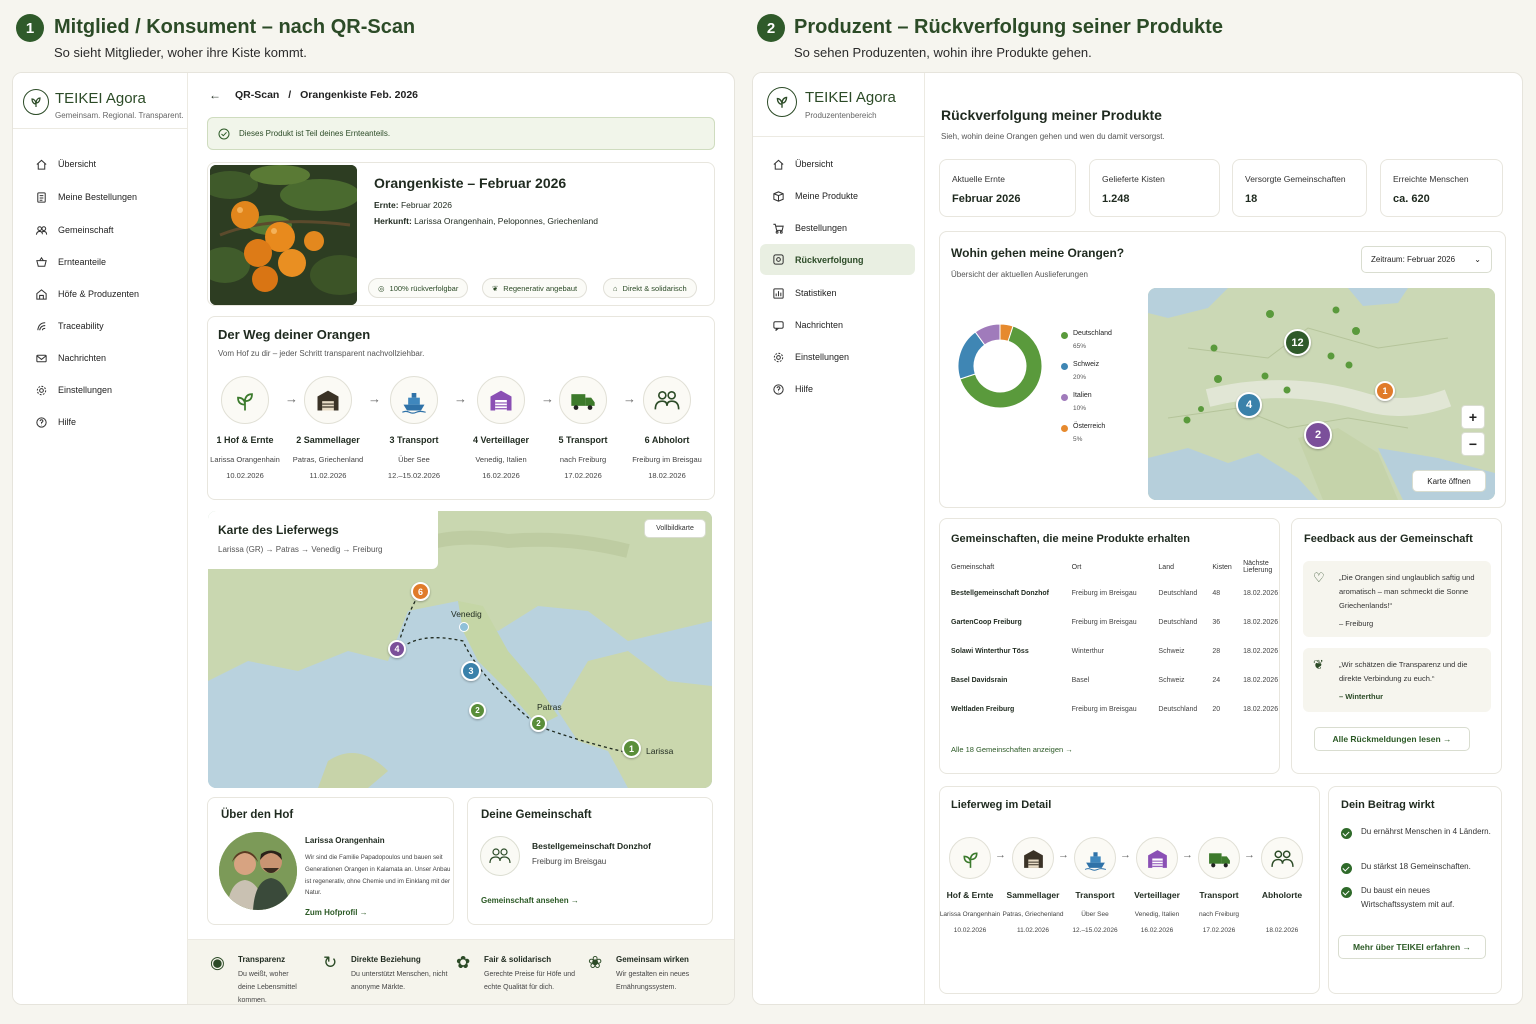 The width and height of the screenshot is (1536, 1024). What do you see at coordinates (69, 326) in the screenshot?
I see `nav-item-5: Traceability` at bounding box center [69, 326].